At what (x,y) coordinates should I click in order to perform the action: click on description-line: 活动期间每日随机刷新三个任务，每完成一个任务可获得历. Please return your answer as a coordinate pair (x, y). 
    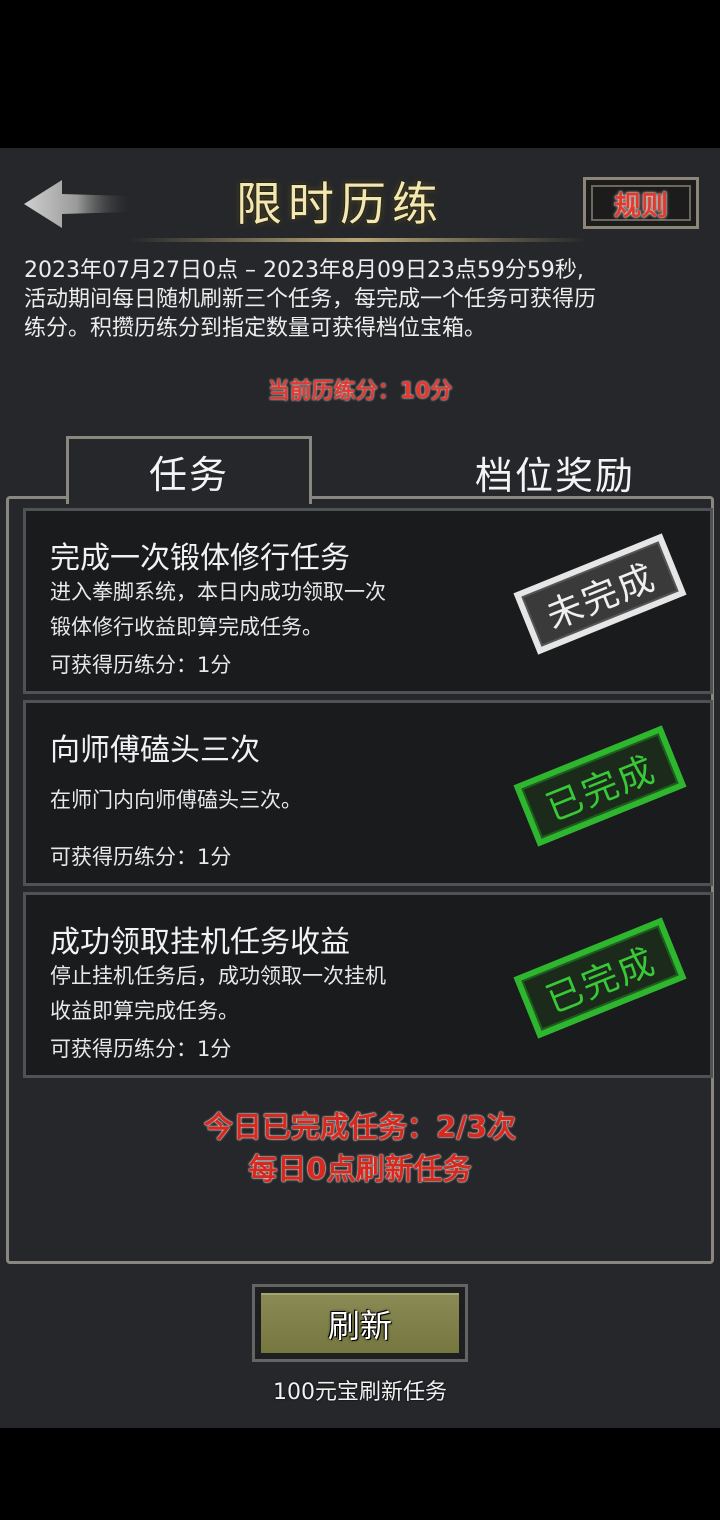
    Looking at the image, I should click on (310, 299).